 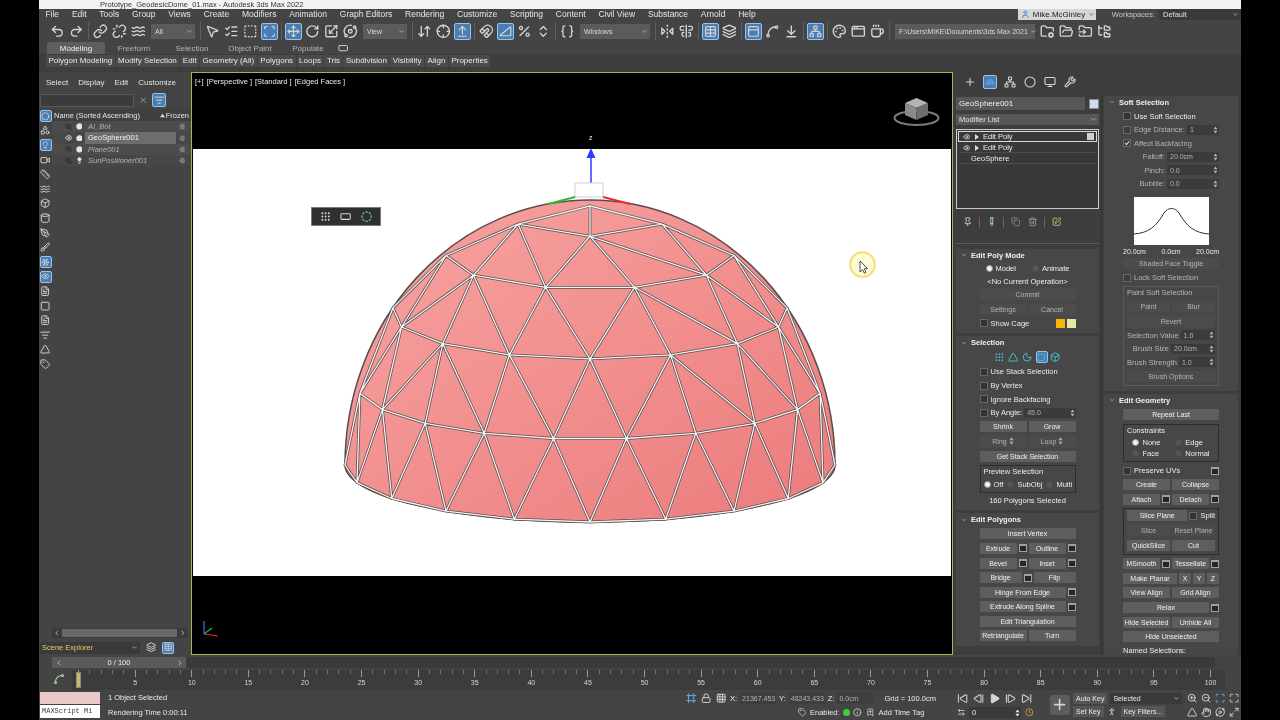 What do you see at coordinates (343, 48) in the screenshot?
I see `rectangle-icon` at bounding box center [343, 48].